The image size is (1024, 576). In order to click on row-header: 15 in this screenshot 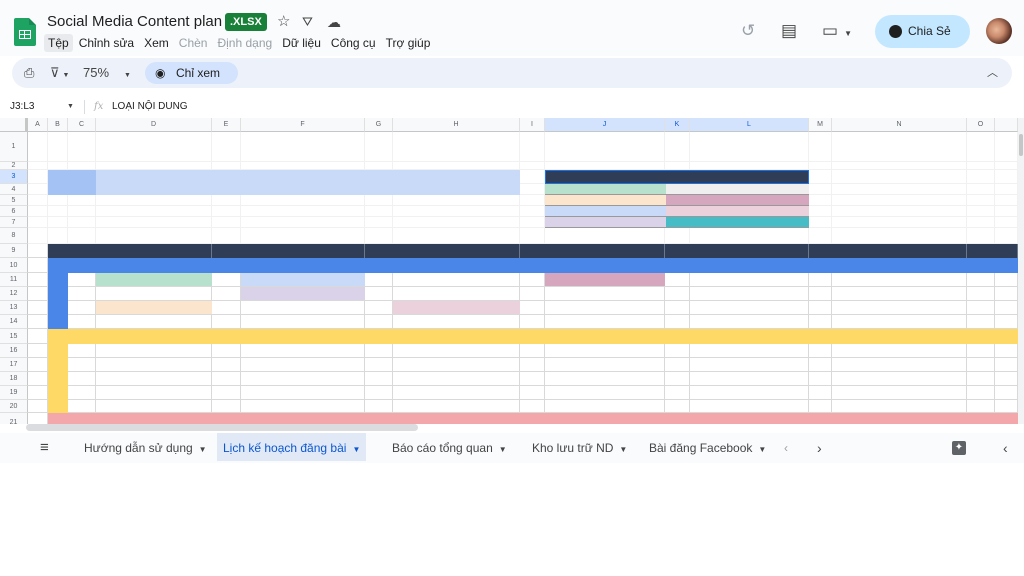, I will do `click(14, 336)`.